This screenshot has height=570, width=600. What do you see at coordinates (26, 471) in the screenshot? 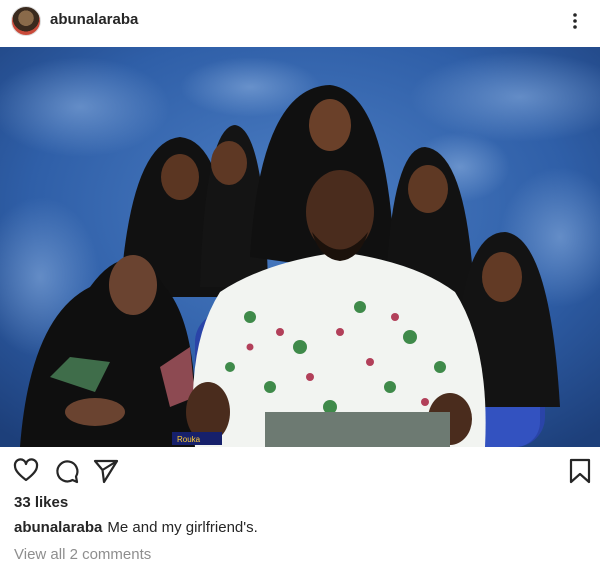
I see `heart-icon` at bounding box center [26, 471].